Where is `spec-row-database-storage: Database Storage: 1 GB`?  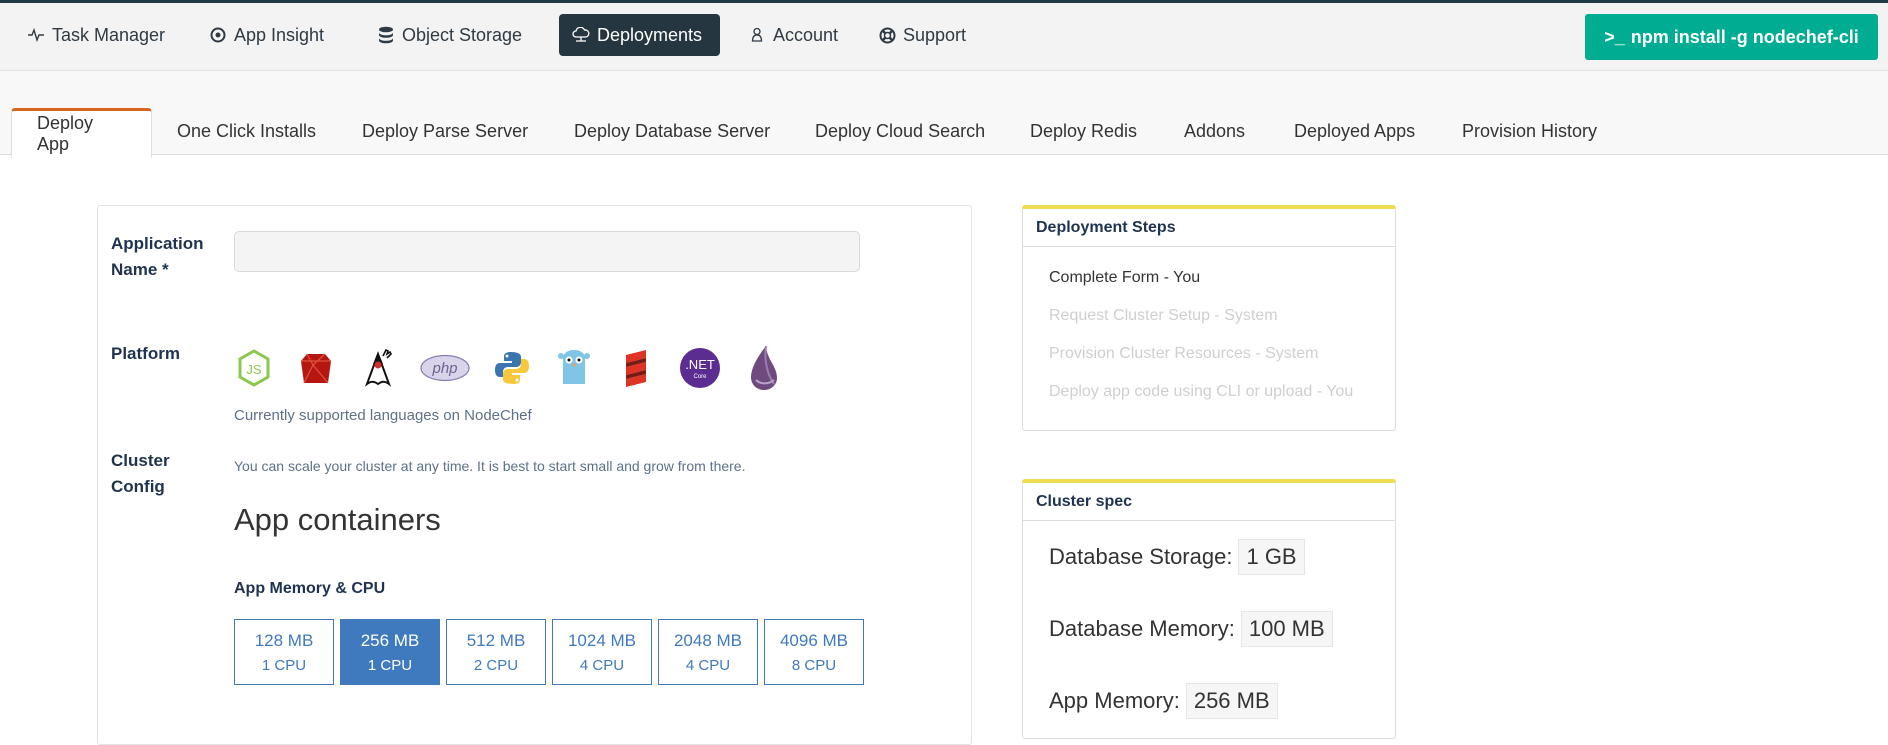 spec-row-database-storage: Database Storage: 1 GB is located at coordinates (1209, 557).